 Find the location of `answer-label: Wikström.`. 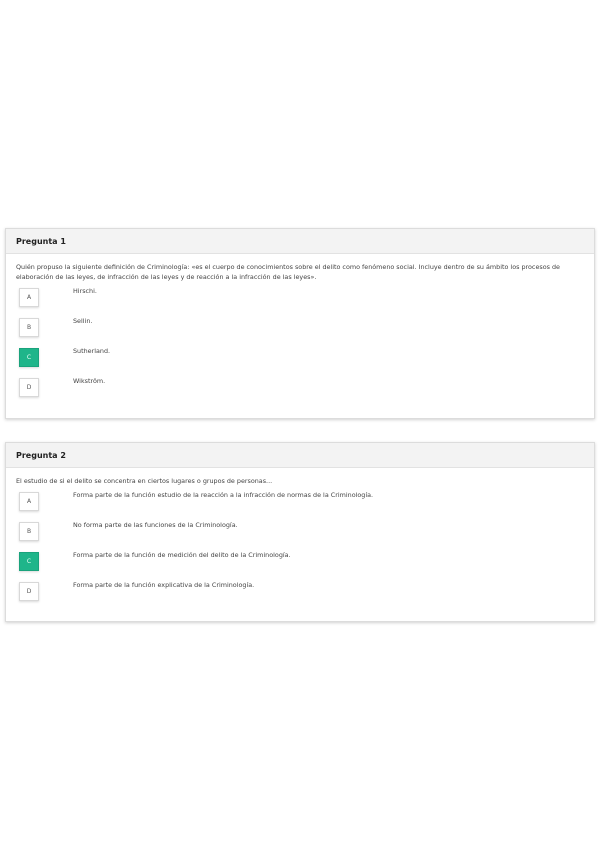

answer-label: Wikström. is located at coordinates (89, 381).